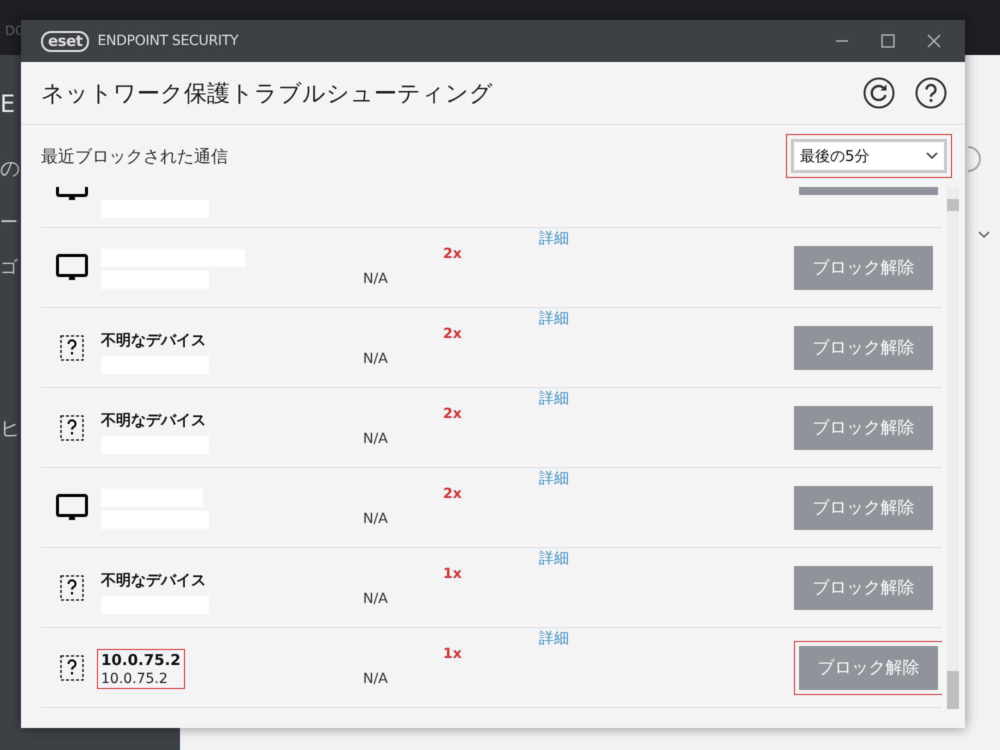 The width and height of the screenshot is (1000, 750). I want to click on device-name: 10.0.75.2, so click(141, 660).